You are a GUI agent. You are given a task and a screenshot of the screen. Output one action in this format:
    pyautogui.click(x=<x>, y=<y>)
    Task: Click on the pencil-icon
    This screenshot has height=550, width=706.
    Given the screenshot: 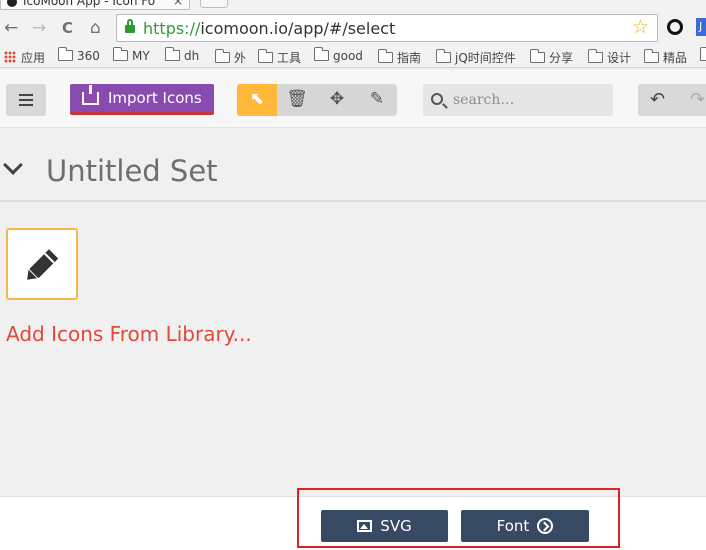 What is the action you would take?
    pyautogui.click(x=43, y=264)
    